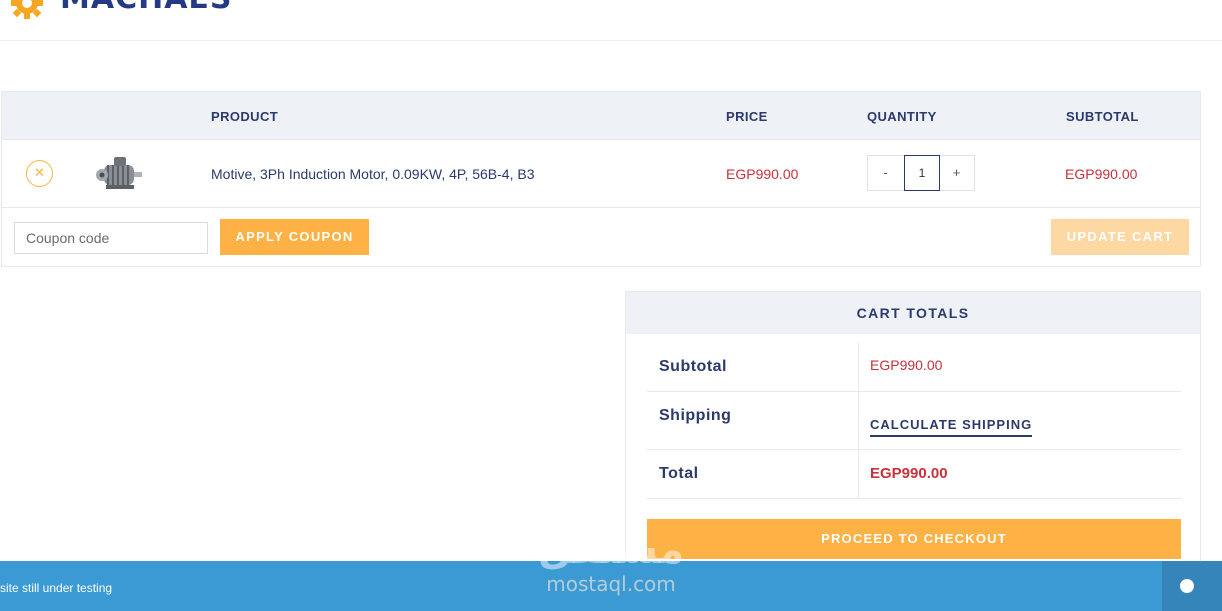 The width and height of the screenshot is (1222, 611). What do you see at coordinates (611, 550) in the screenshot?
I see `watermark-arabic-text: مستقل` at bounding box center [611, 550].